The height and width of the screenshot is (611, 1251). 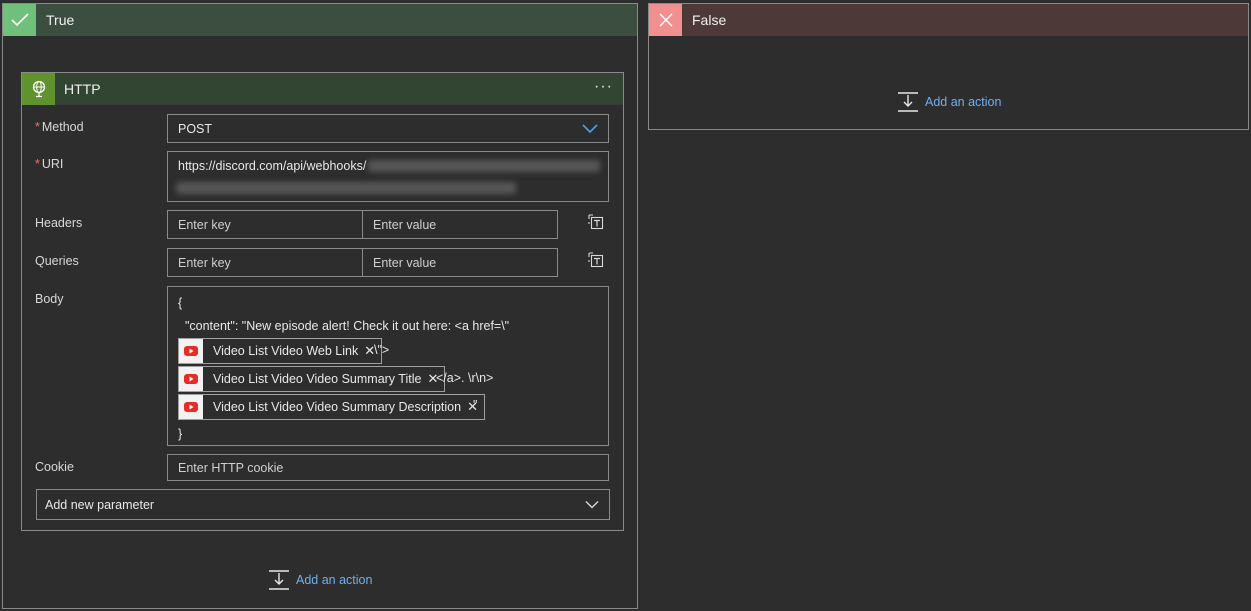 What do you see at coordinates (323, 504) in the screenshot?
I see `add-new-parameter-select: Add new parameter` at bounding box center [323, 504].